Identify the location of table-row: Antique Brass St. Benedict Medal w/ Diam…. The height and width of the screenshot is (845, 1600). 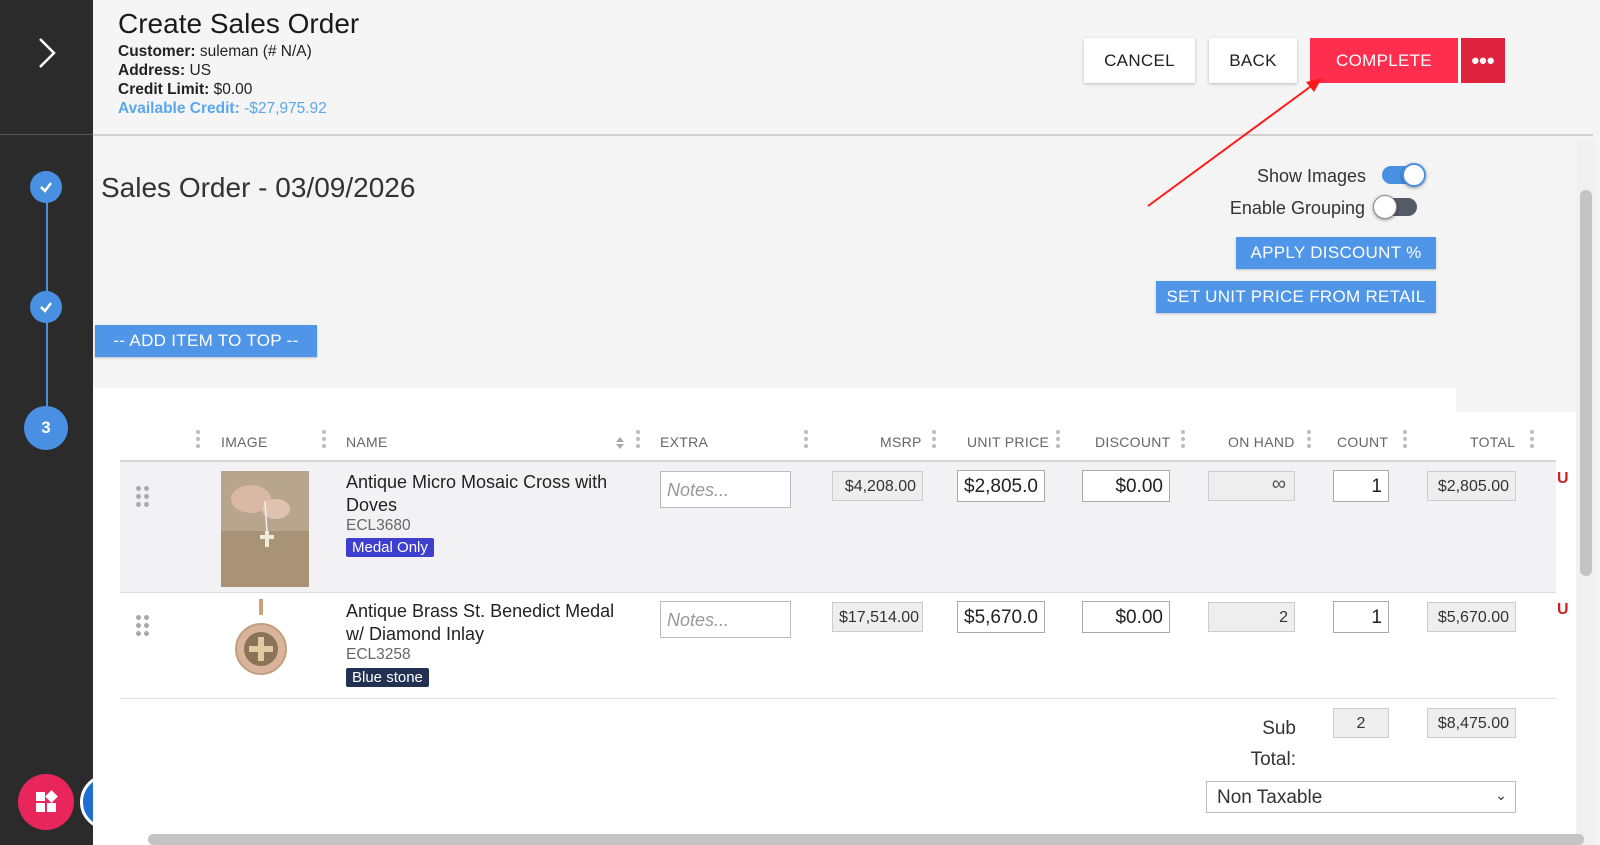
(844, 646).